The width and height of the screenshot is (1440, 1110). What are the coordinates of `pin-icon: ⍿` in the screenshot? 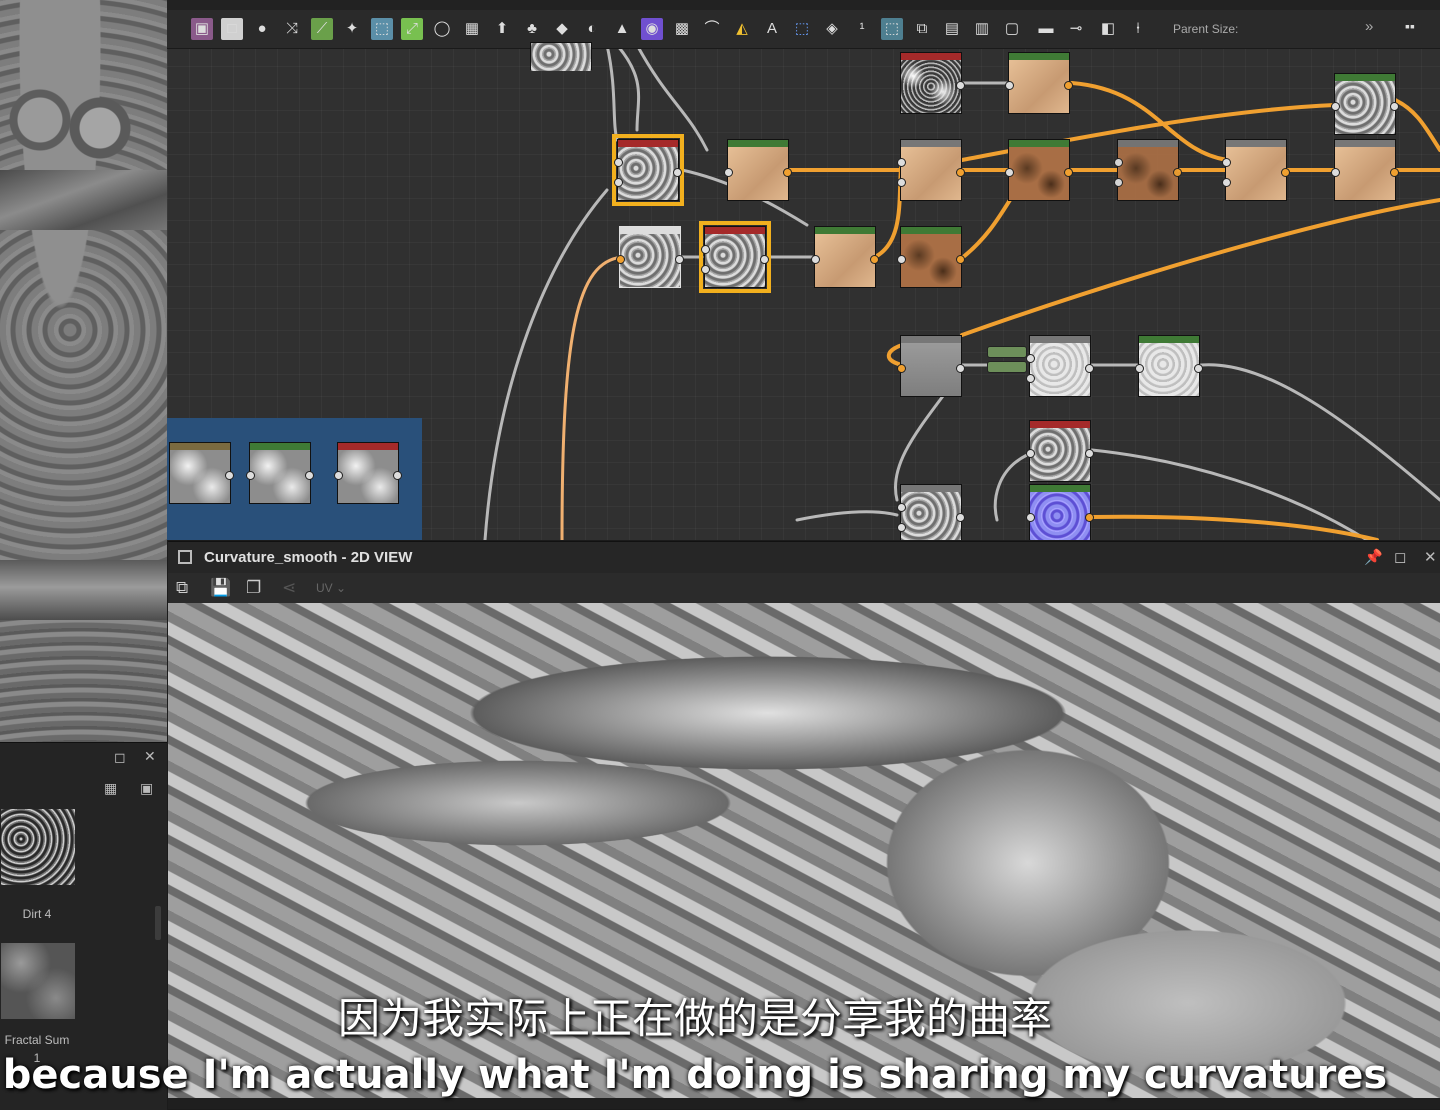 It's located at (1138, 29).